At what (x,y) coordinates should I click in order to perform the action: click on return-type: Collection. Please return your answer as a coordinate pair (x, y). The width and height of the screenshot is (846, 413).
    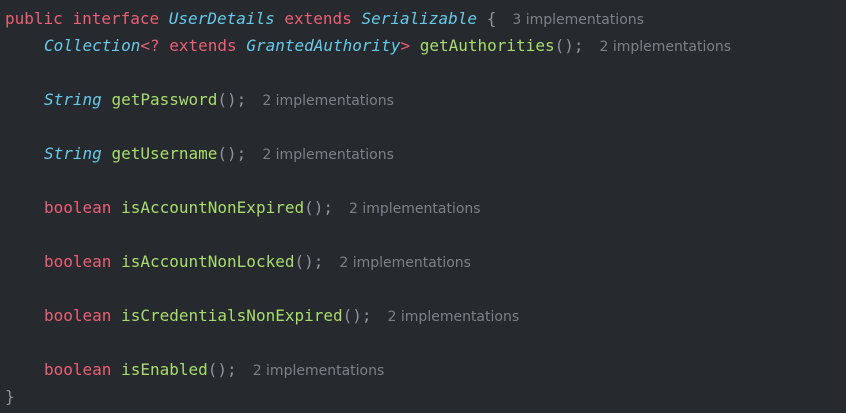
    Looking at the image, I should click on (92, 45).